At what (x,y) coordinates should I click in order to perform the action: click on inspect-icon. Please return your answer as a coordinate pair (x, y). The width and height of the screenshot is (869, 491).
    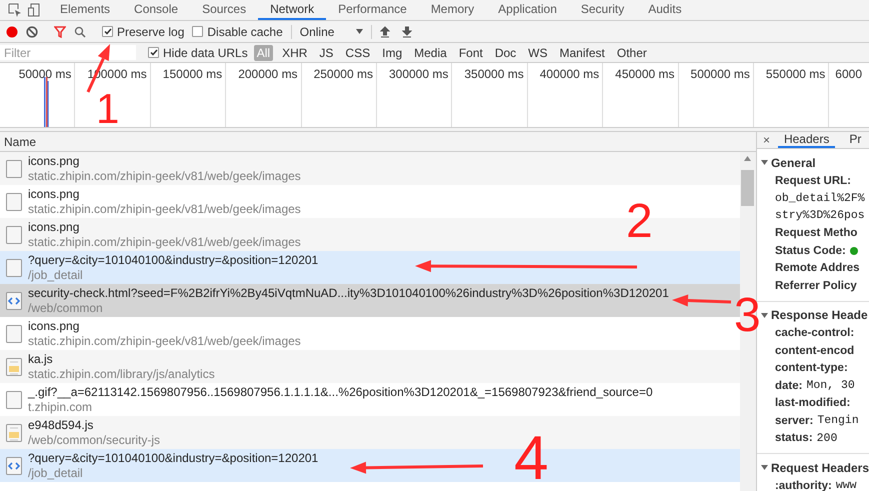
    Looking at the image, I should click on (15, 10).